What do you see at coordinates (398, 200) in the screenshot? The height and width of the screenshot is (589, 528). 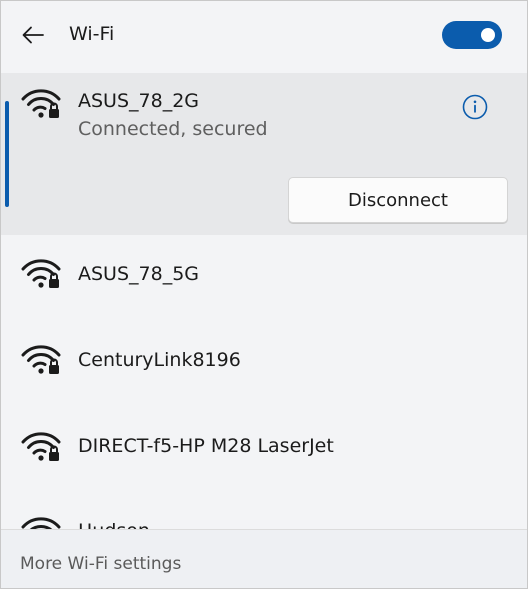 I see `disconnect-button: Disconnect` at bounding box center [398, 200].